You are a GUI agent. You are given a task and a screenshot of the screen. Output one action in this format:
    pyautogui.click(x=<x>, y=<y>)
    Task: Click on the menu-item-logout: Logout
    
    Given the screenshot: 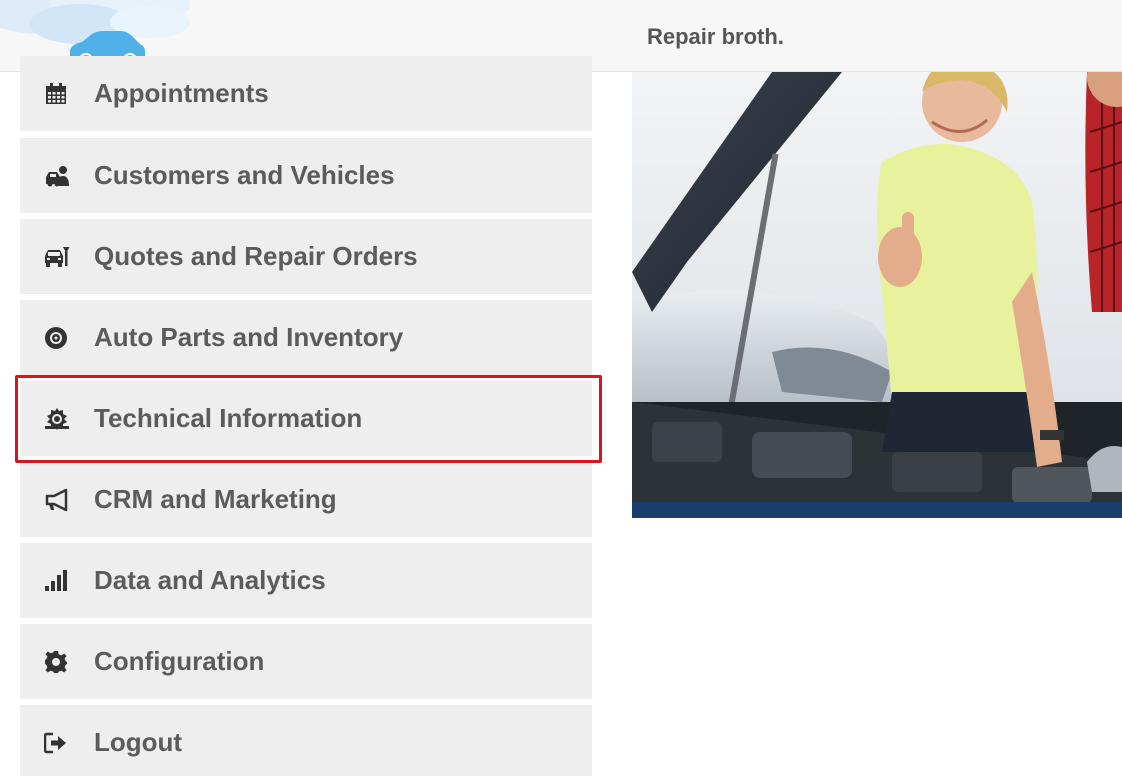 What is the action you would take?
    pyautogui.click(x=306, y=740)
    